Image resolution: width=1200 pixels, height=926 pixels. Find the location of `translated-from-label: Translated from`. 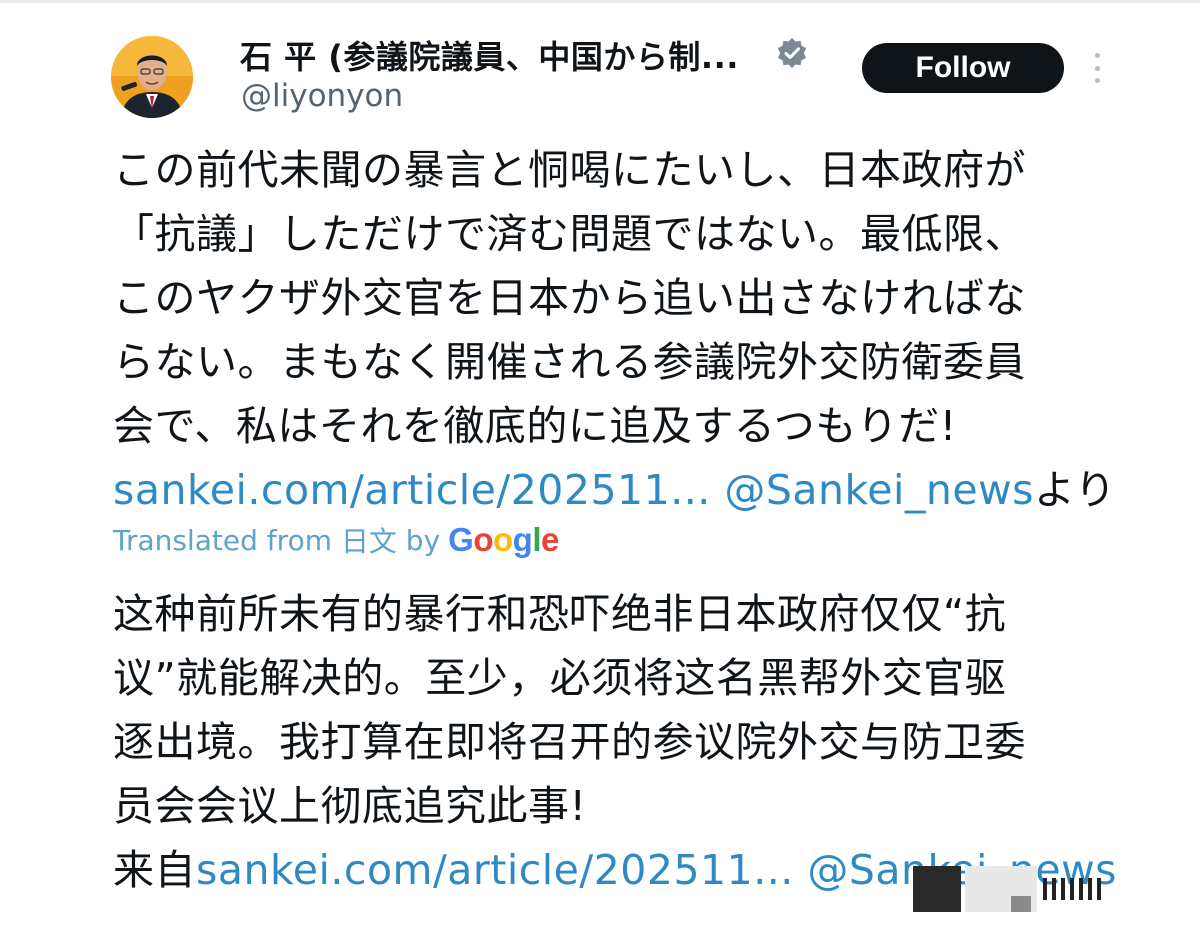

translated-from-label: Translated from is located at coordinates (222, 540).